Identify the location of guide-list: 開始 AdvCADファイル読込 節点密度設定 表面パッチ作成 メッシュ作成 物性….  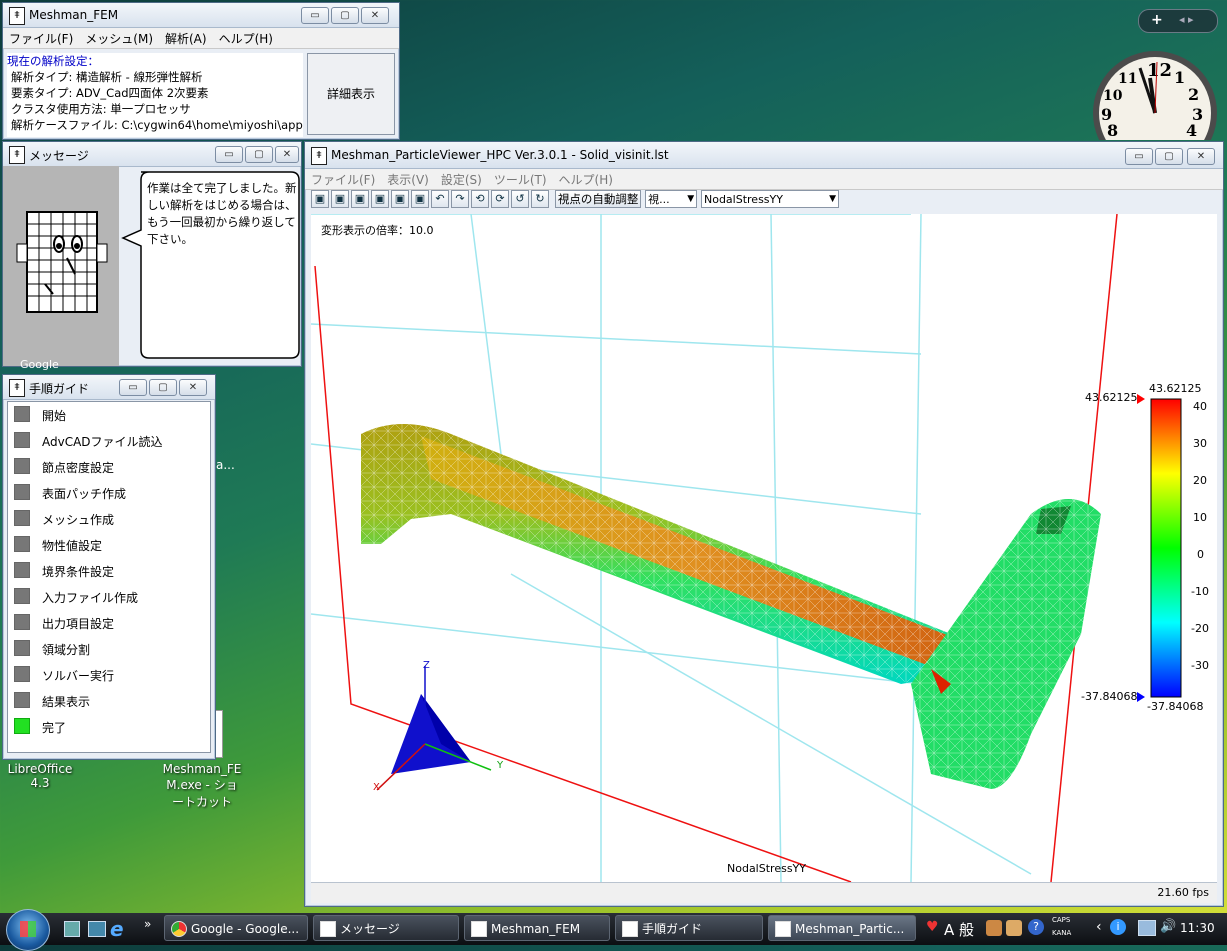
(109, 577).